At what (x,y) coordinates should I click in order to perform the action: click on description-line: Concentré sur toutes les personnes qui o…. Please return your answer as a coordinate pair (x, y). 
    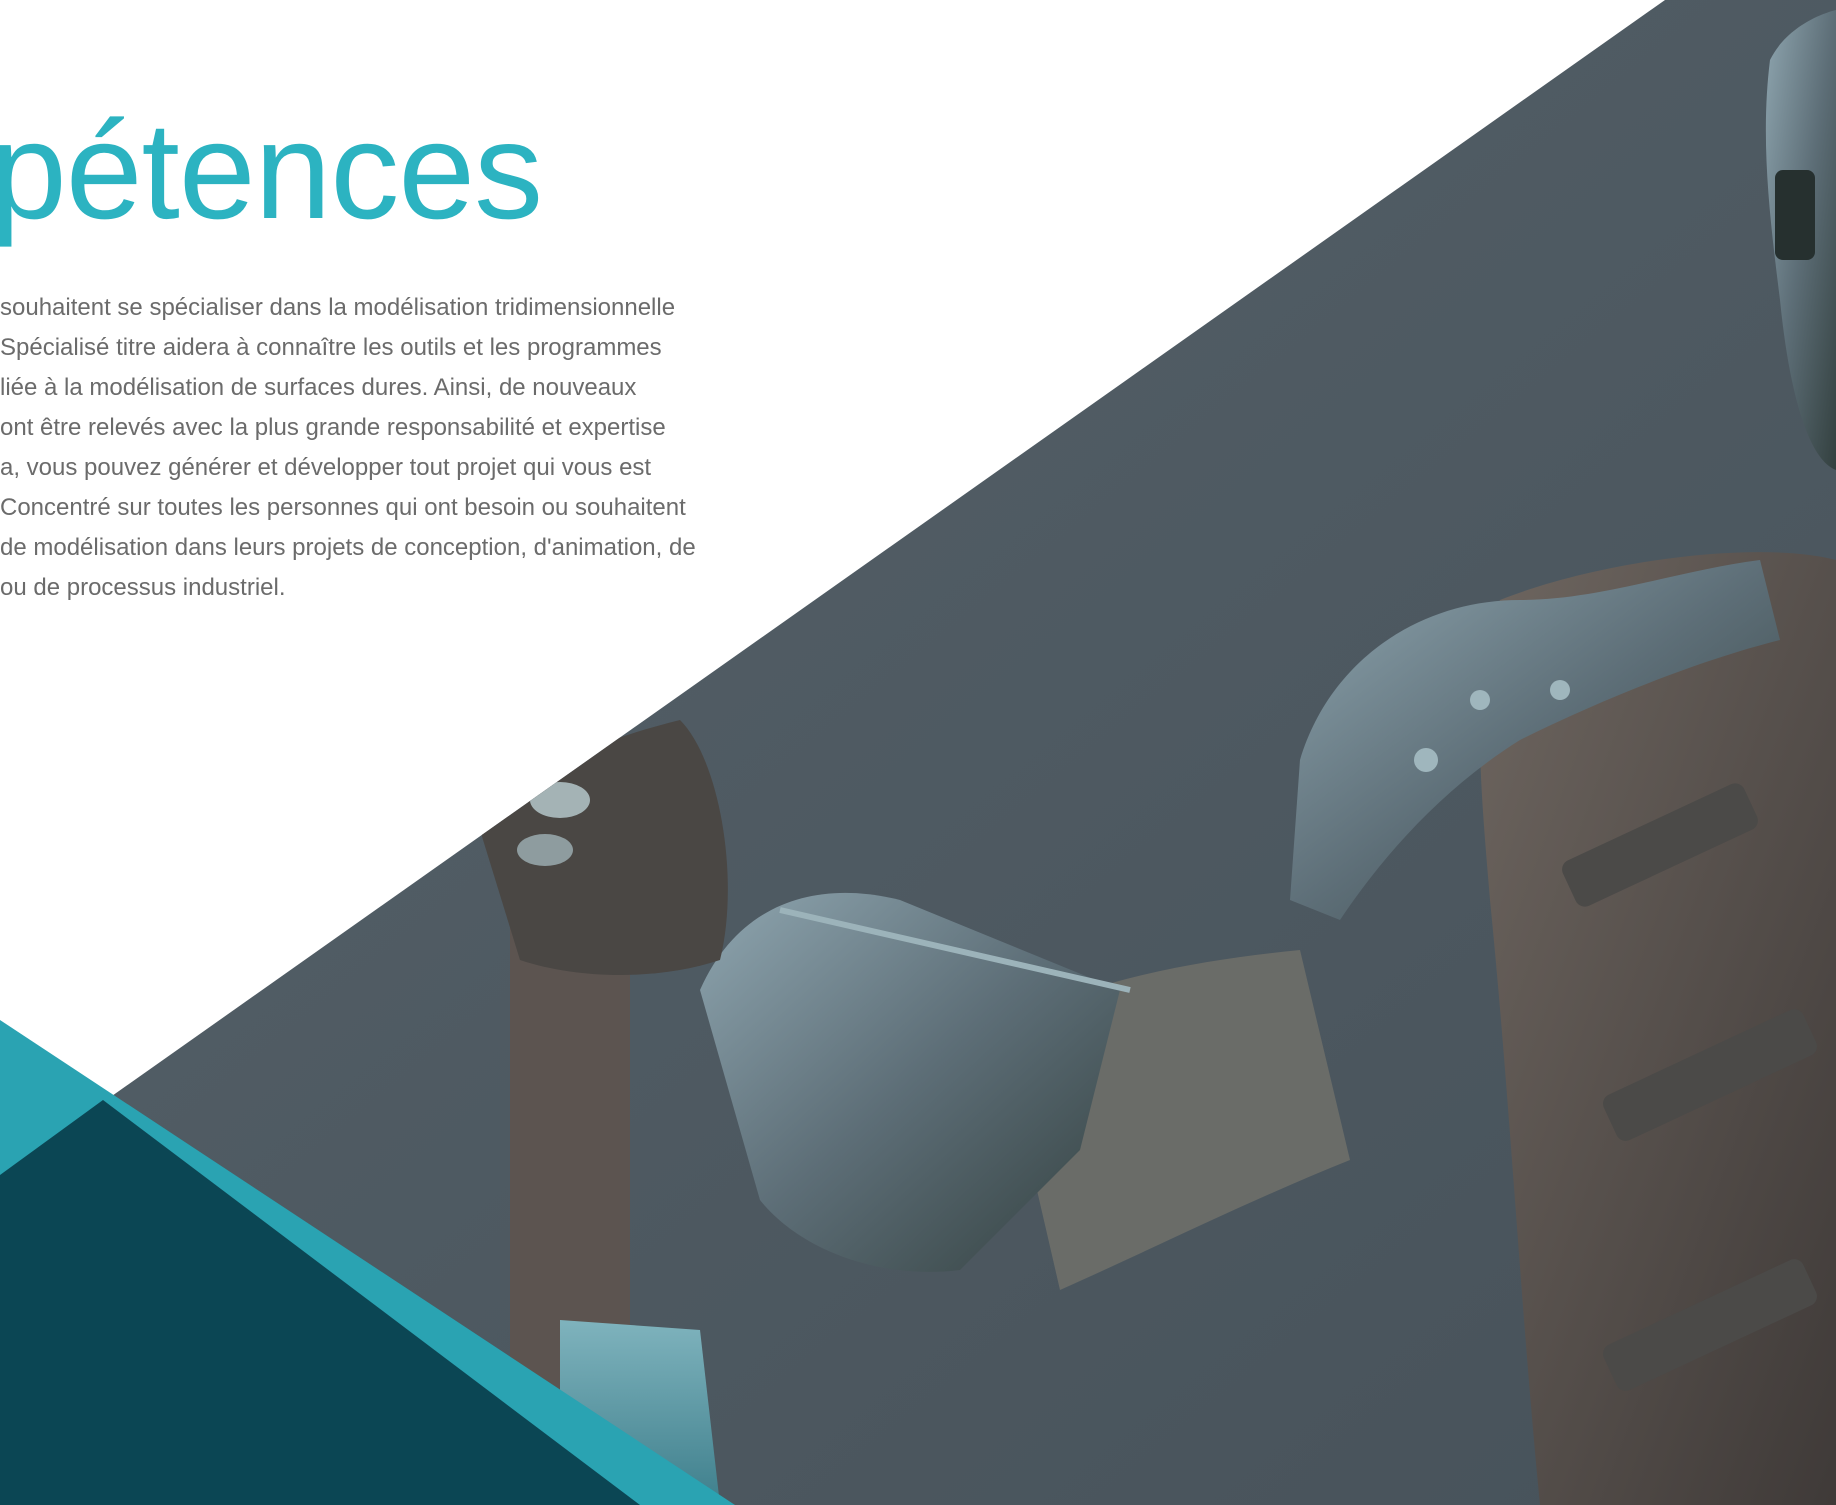
    Looking at the image, I should click on (343, 507).